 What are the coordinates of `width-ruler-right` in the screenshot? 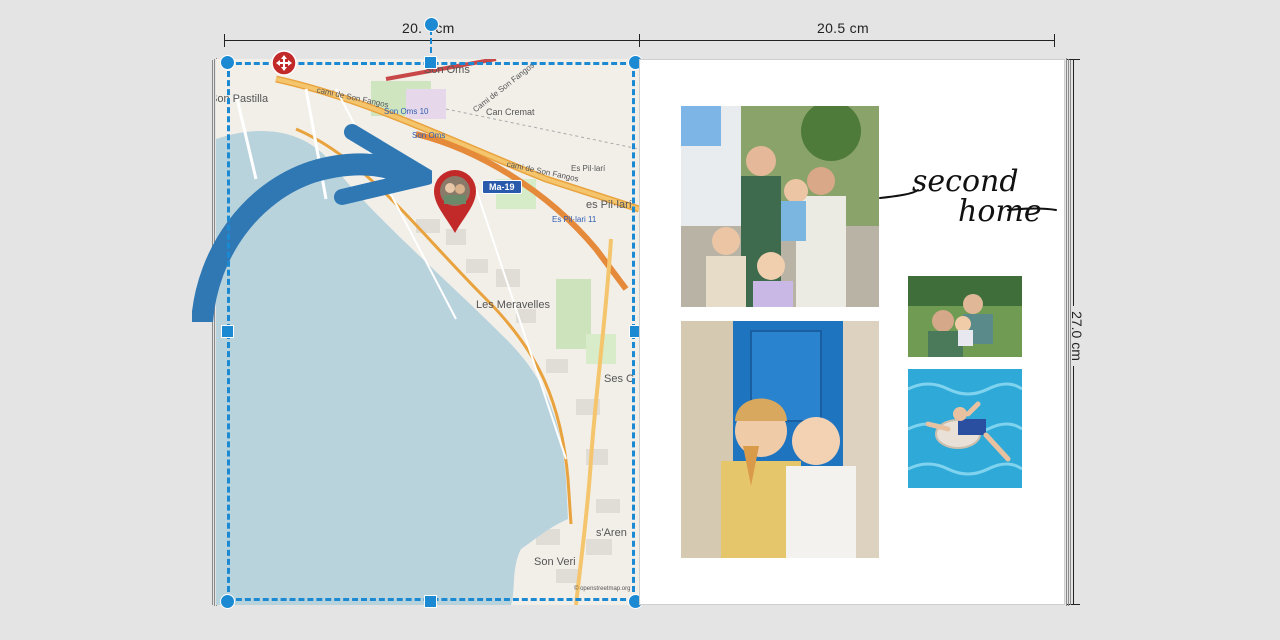 It's located at (846, 40).